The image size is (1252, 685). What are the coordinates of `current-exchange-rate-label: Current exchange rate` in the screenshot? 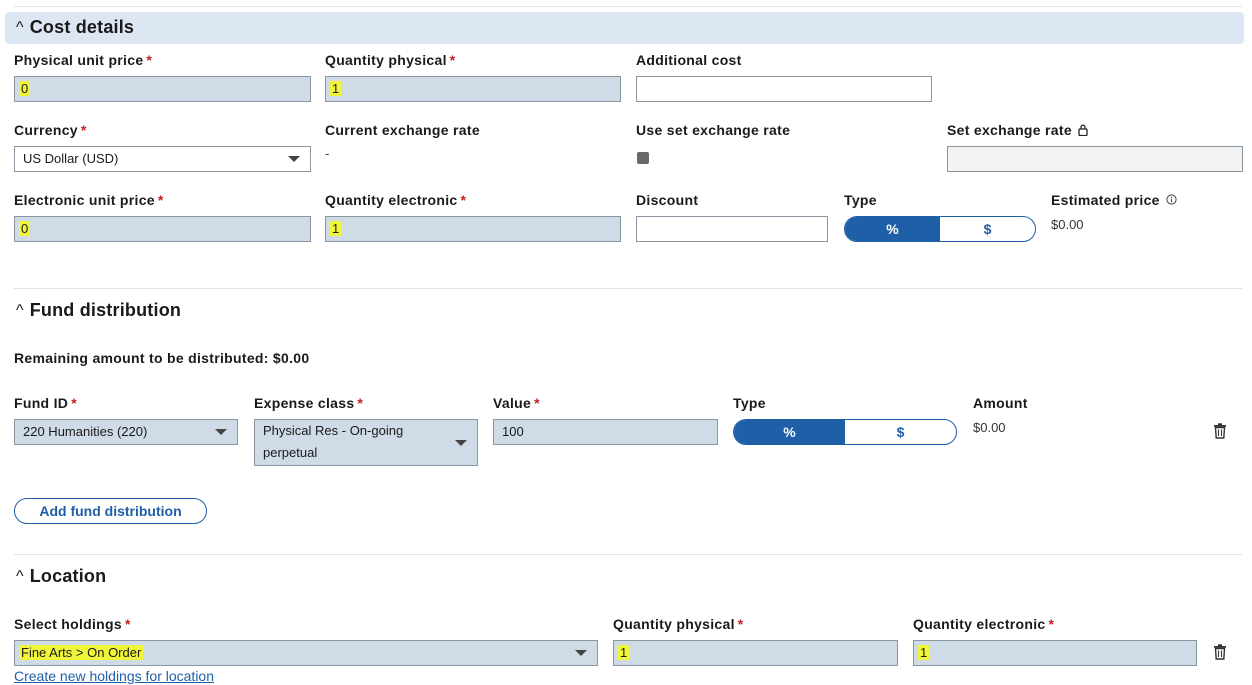 It's located at (402, 130).